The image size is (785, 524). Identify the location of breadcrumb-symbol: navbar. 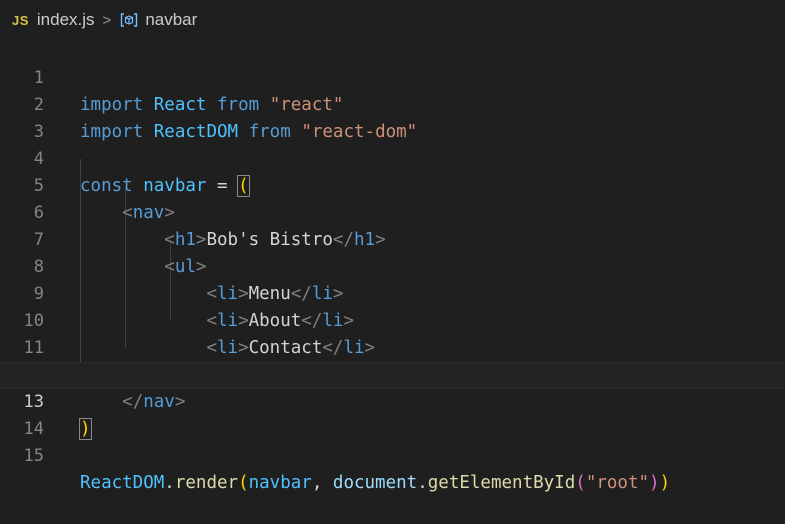
(171, 20).